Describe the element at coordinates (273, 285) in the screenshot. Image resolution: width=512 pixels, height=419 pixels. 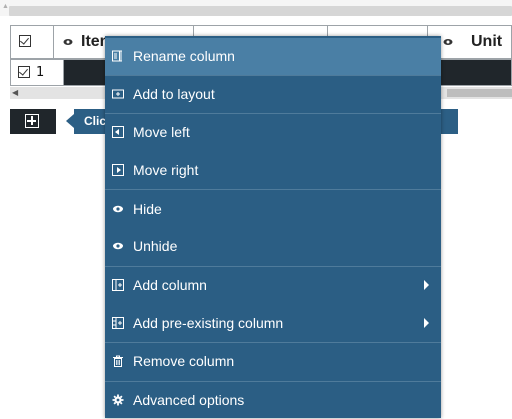
I see `menu-item-add-column: Add column` at that location.